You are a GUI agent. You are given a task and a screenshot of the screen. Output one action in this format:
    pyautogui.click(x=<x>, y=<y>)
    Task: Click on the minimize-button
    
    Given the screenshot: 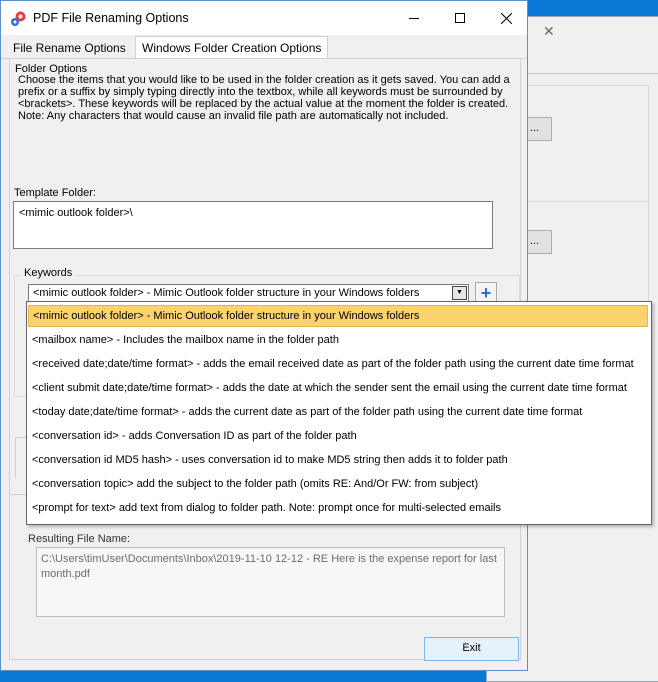 What is the action you would take?
    pyautogui.click(x=414, y=18)
    